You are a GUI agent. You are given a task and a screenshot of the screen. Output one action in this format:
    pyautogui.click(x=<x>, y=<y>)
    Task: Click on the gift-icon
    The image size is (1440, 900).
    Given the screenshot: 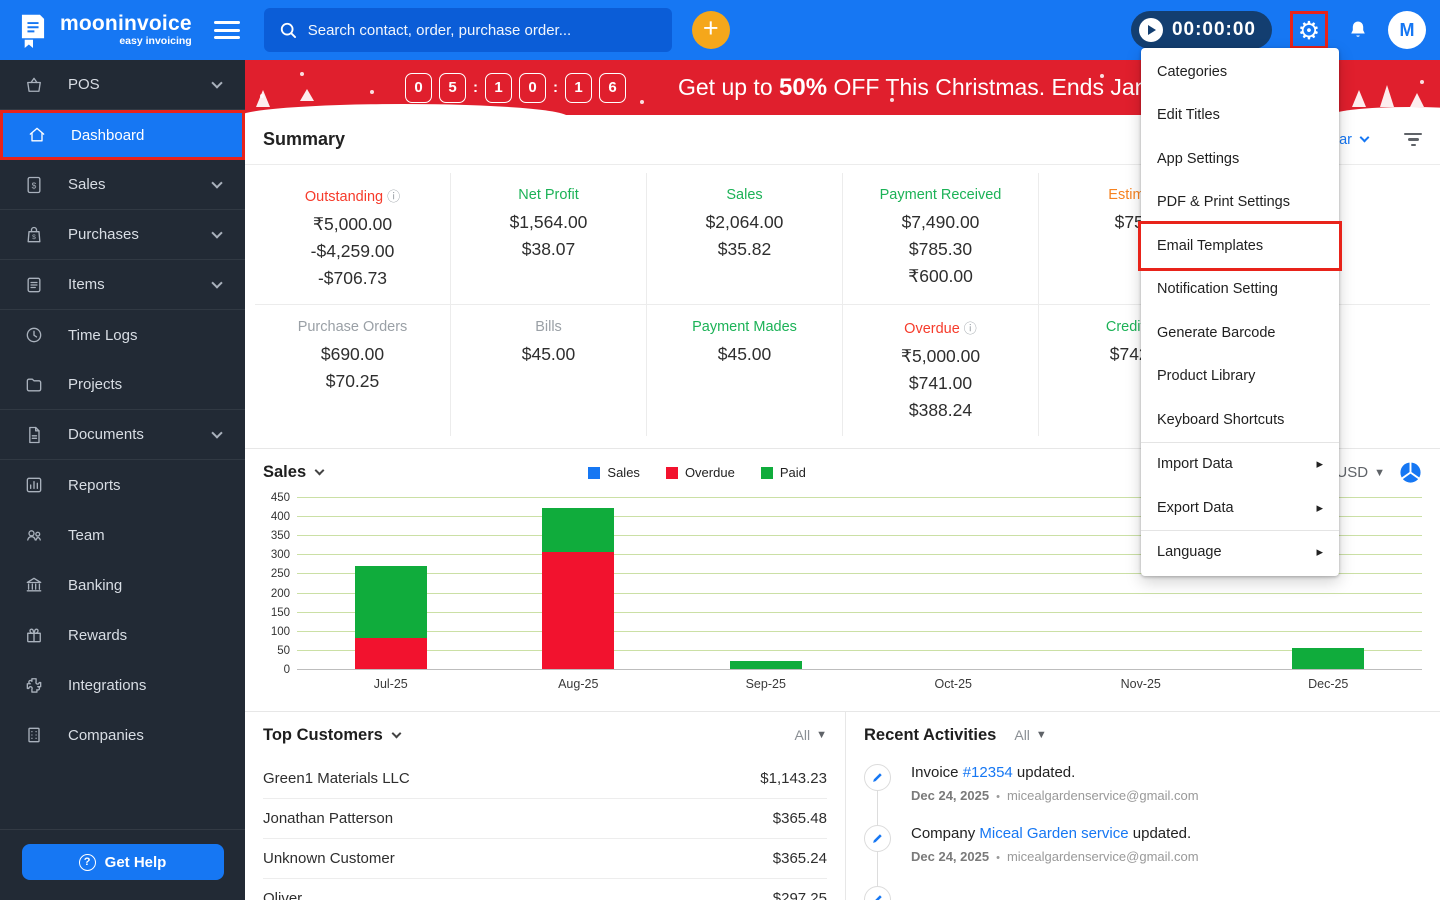 What is the action you would take?
    pyautogui.click(x=34, y=635)
    